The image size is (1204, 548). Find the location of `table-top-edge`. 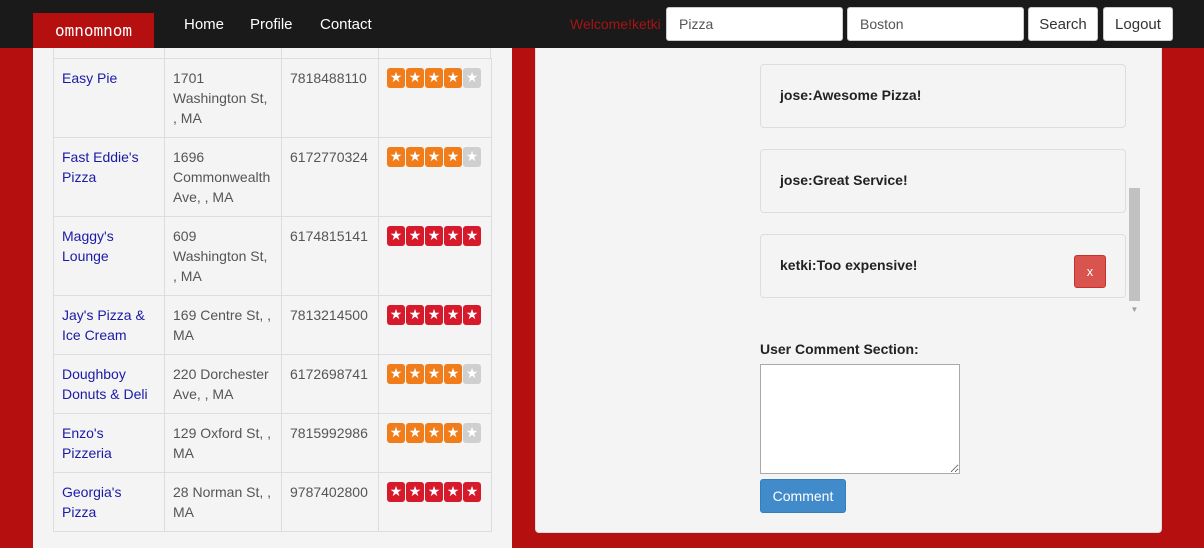

table-top-edge is located at coordinates (272, 53).